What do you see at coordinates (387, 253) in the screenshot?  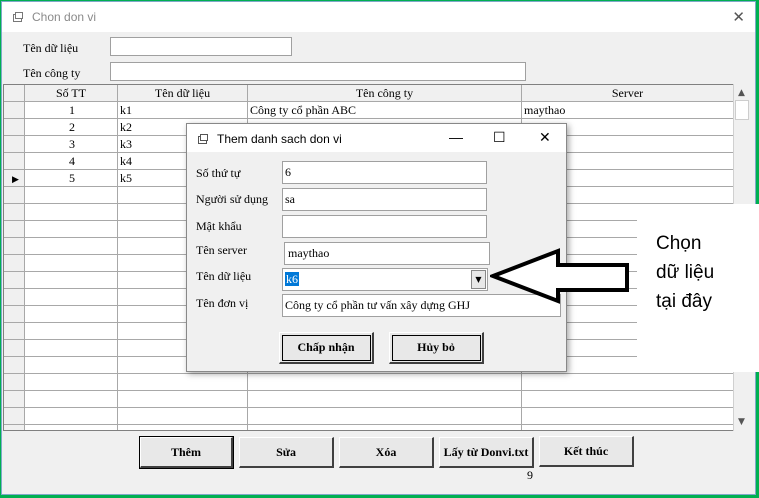 I see `server-input: maythao` at bounding box center [387, 253].